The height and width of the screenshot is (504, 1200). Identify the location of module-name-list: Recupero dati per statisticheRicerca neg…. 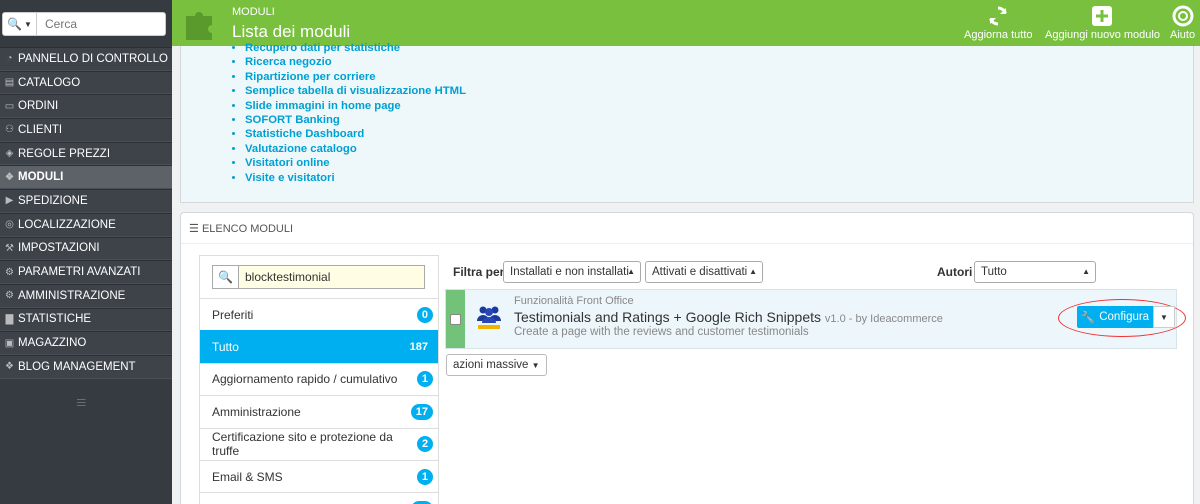
(355, 113).